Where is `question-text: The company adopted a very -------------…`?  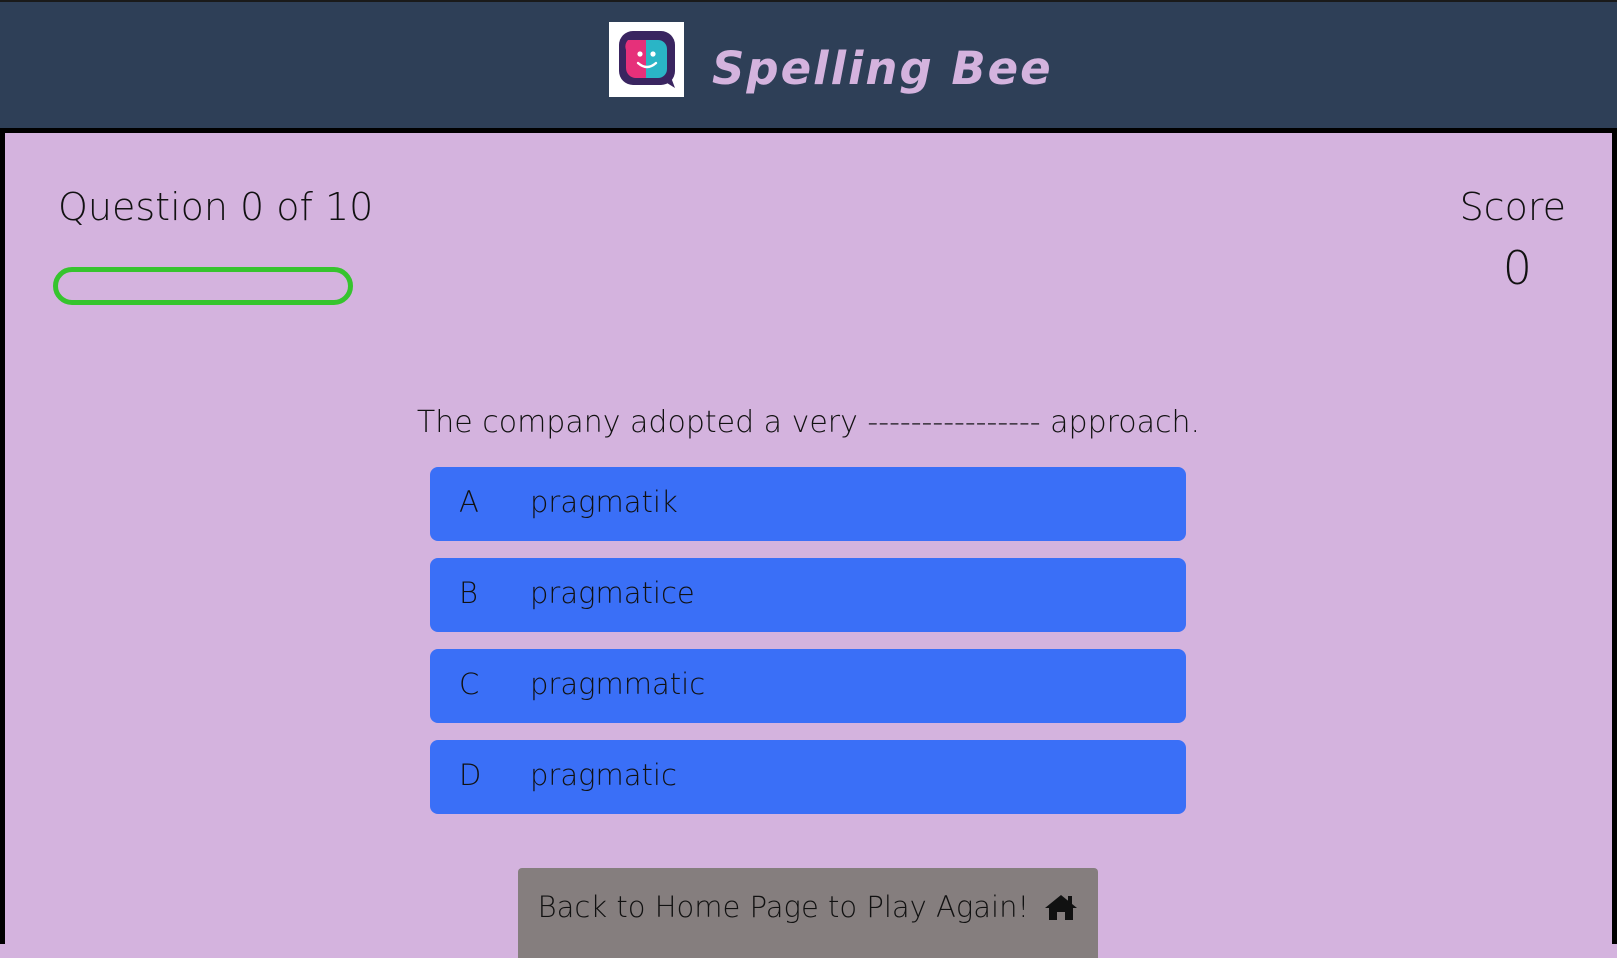 question-text: The company adopted a very -------------… is located at coordinates (808, 422).